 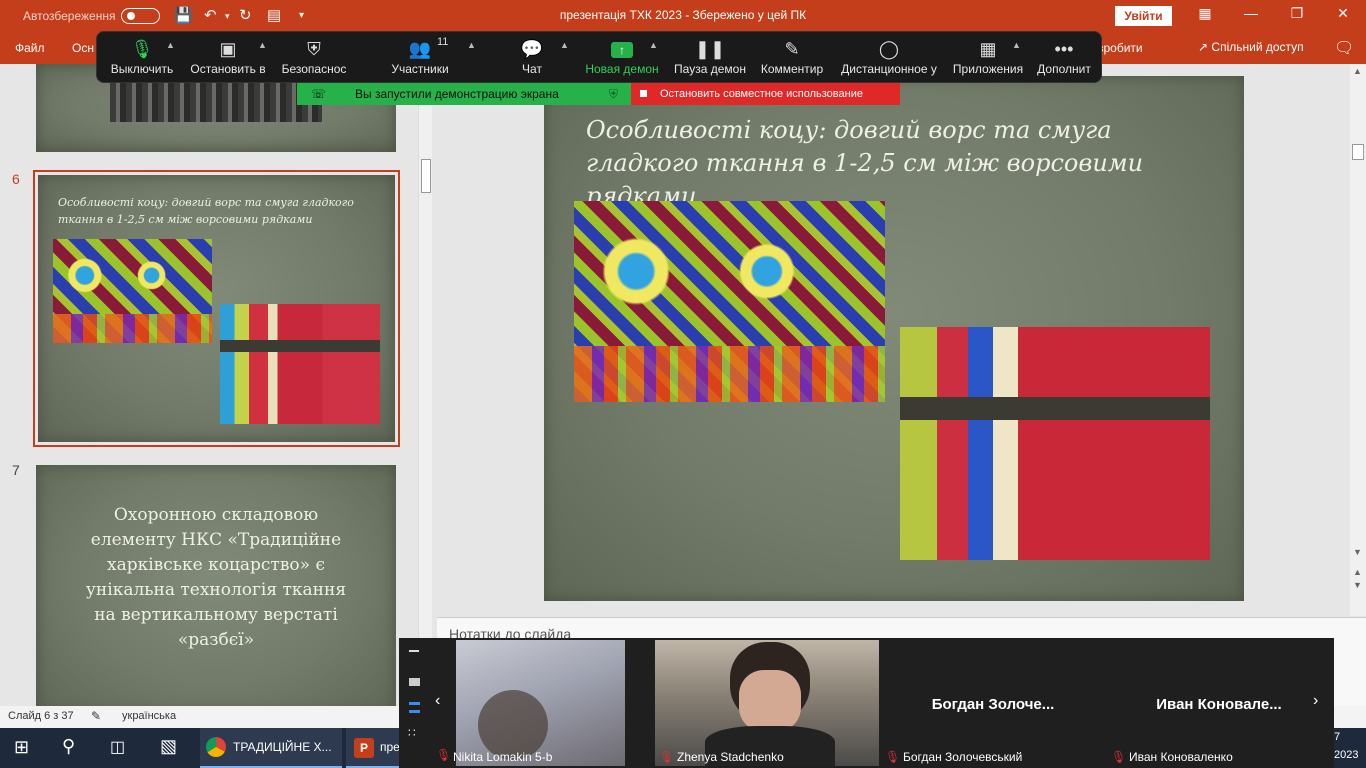 What do you see at coordinates (414, 651) in the screenshot?
I see `minimize-strip-icon` at bounding box center [414, 651].